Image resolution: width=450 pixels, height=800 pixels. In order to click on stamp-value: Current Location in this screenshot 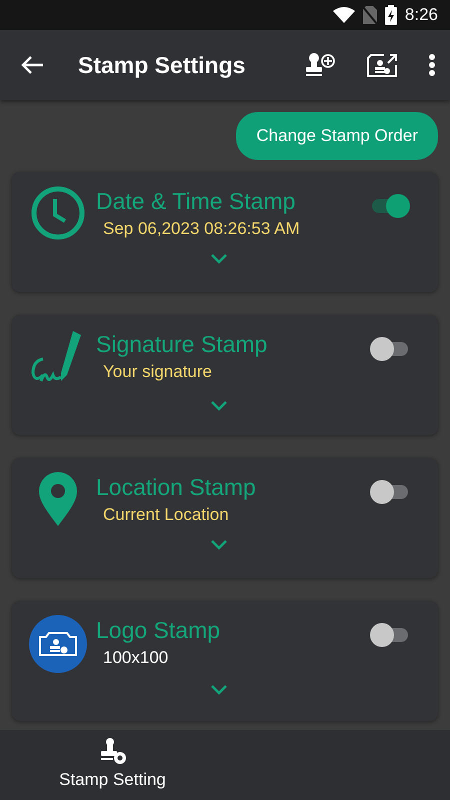, I will do `click(166, 515)`.